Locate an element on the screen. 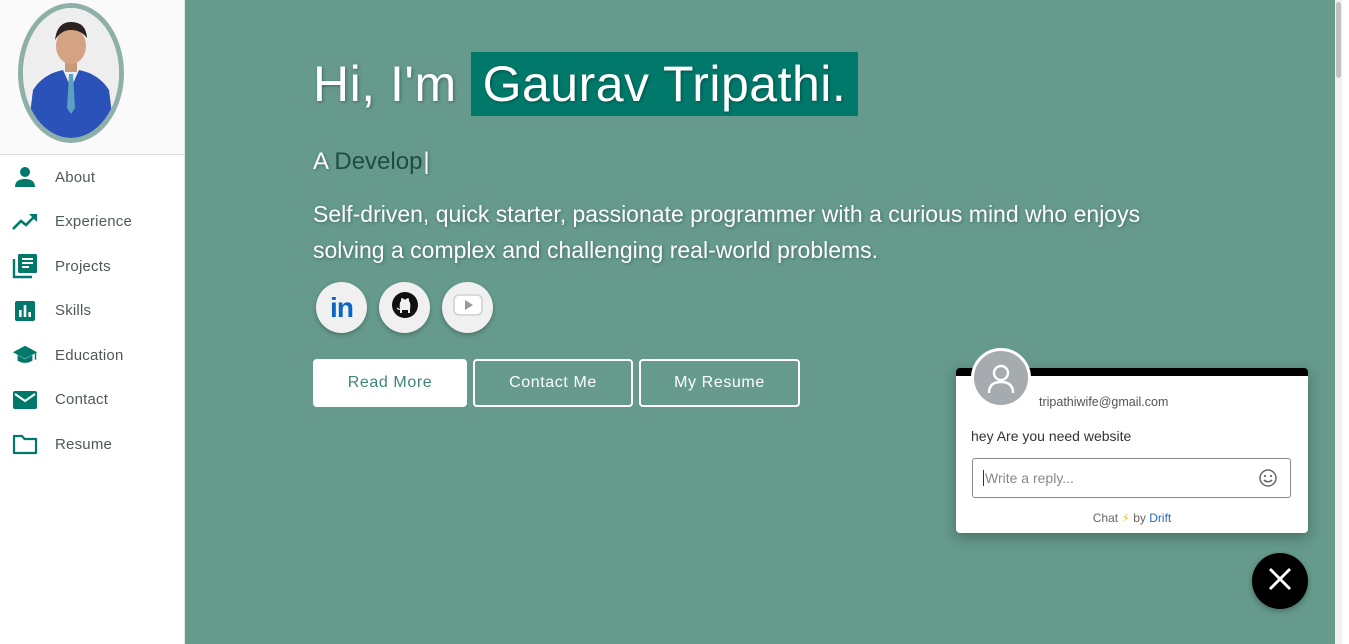 This screenshot has width=1349, height=644. youtube-link is located at coordinates (467, 307).